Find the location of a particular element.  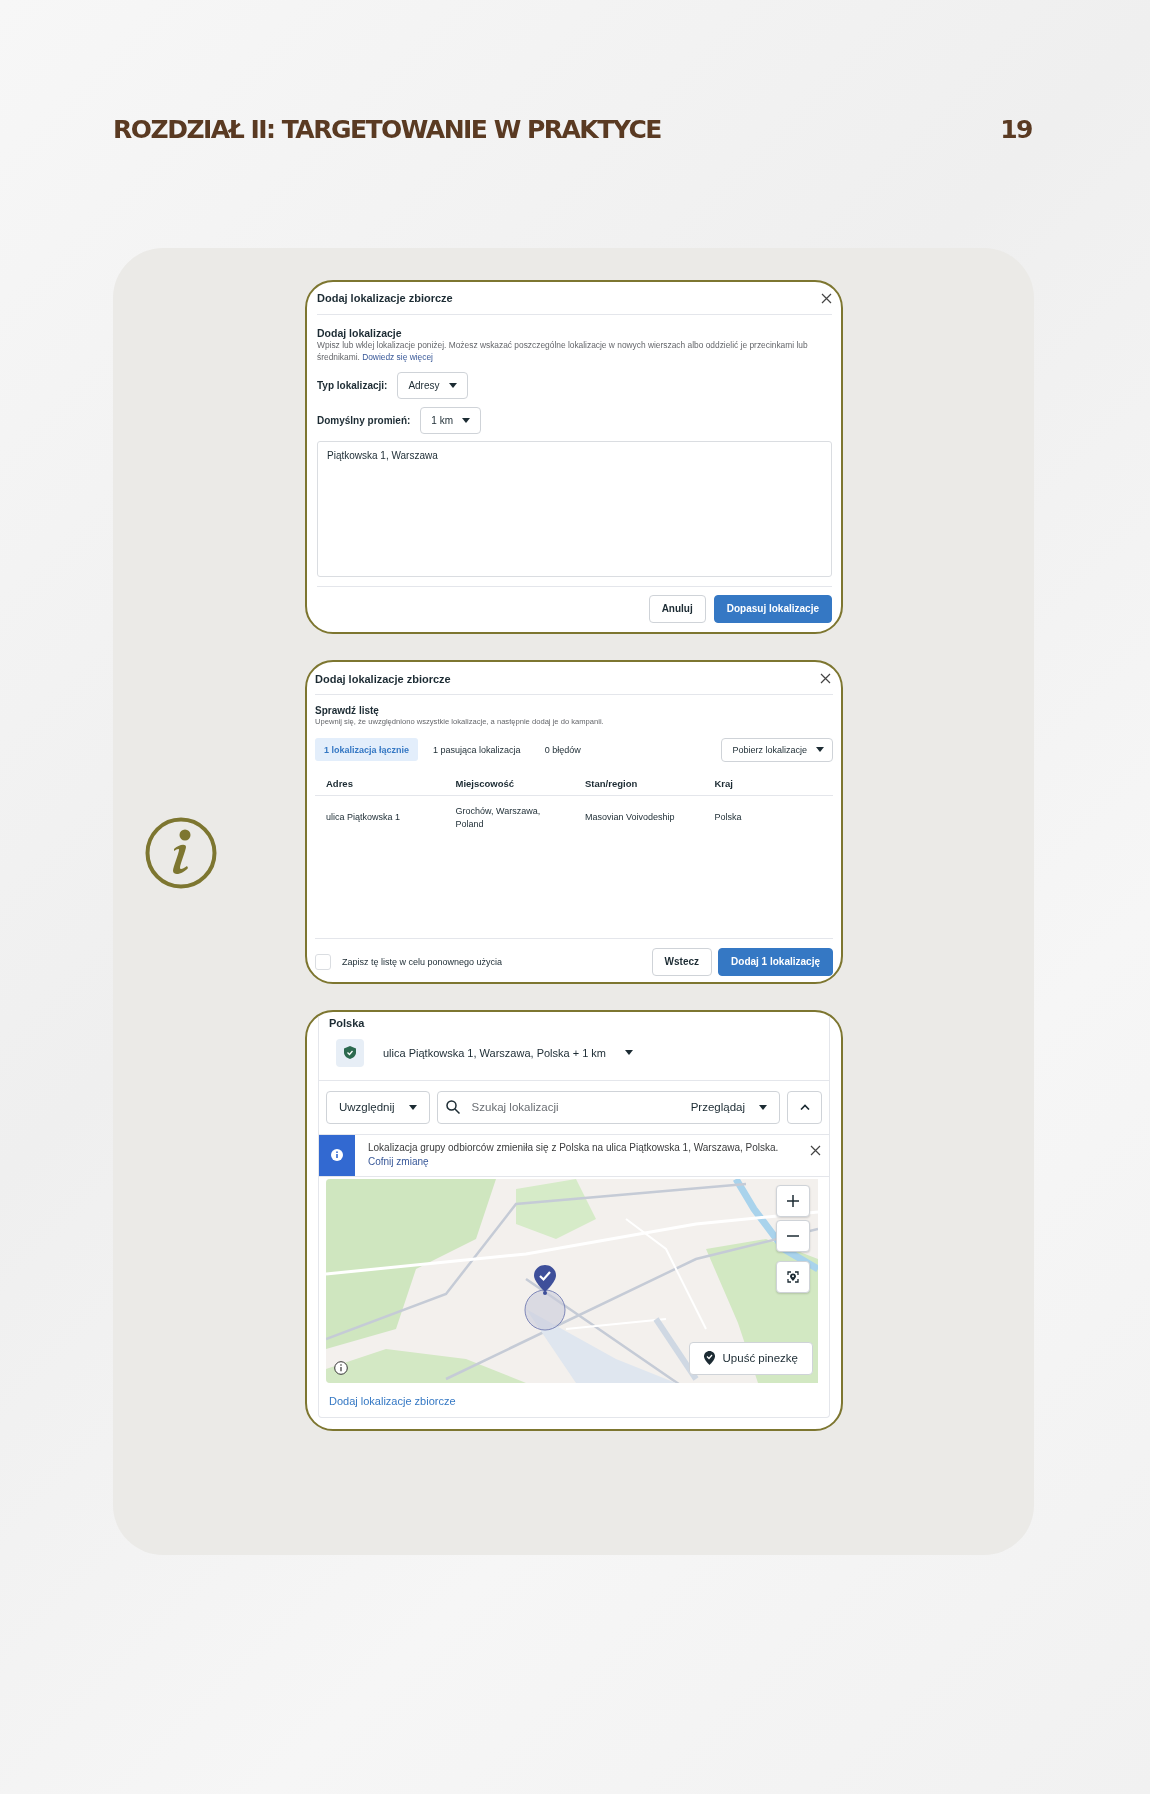

table-cell: Masovian Voivodeship is located at coordinates (639, 817).